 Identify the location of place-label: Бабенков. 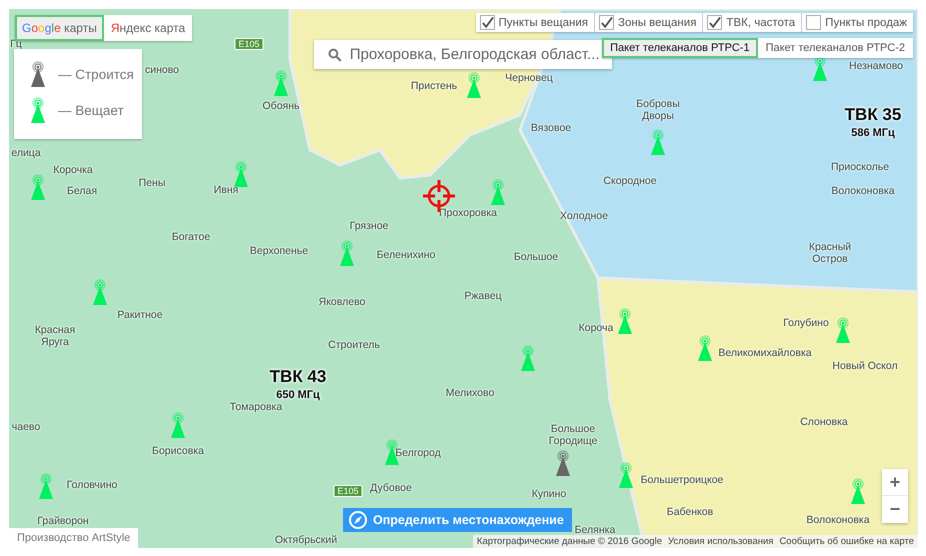
(690, 512).